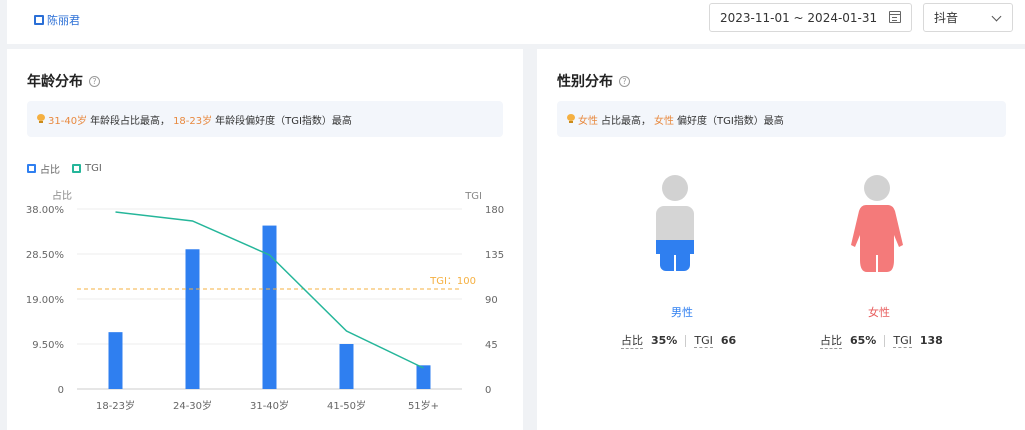  I want to click on calendar-icon, so click(895, 17).